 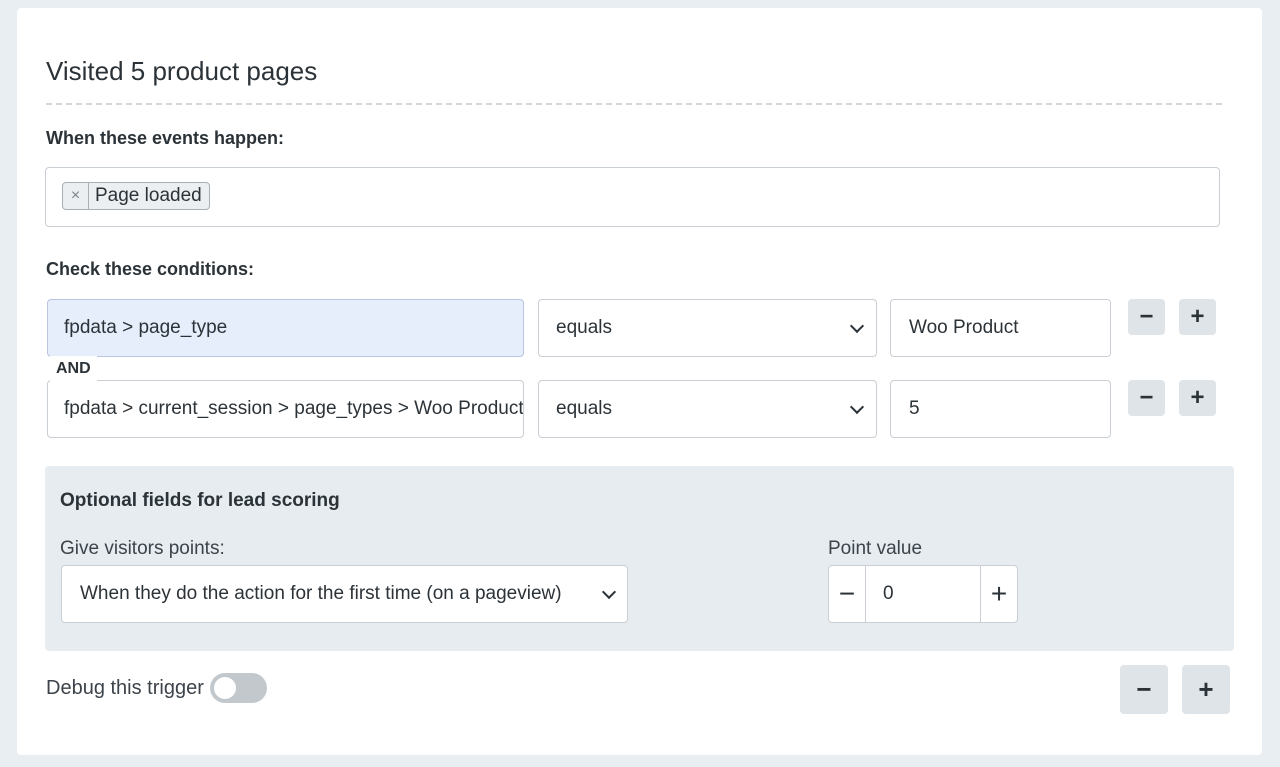 What do you see at coordinates (632, 197) in the screenshot?
I see `events-input: × Page loaded` at bounding box center [632, 197].